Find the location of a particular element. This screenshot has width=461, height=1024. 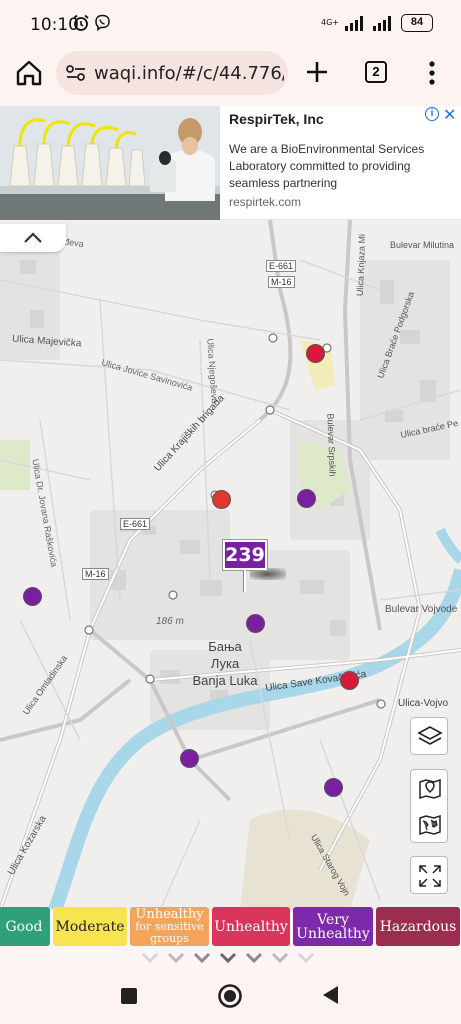

world-map-icon is located at coordinates (430, 825).